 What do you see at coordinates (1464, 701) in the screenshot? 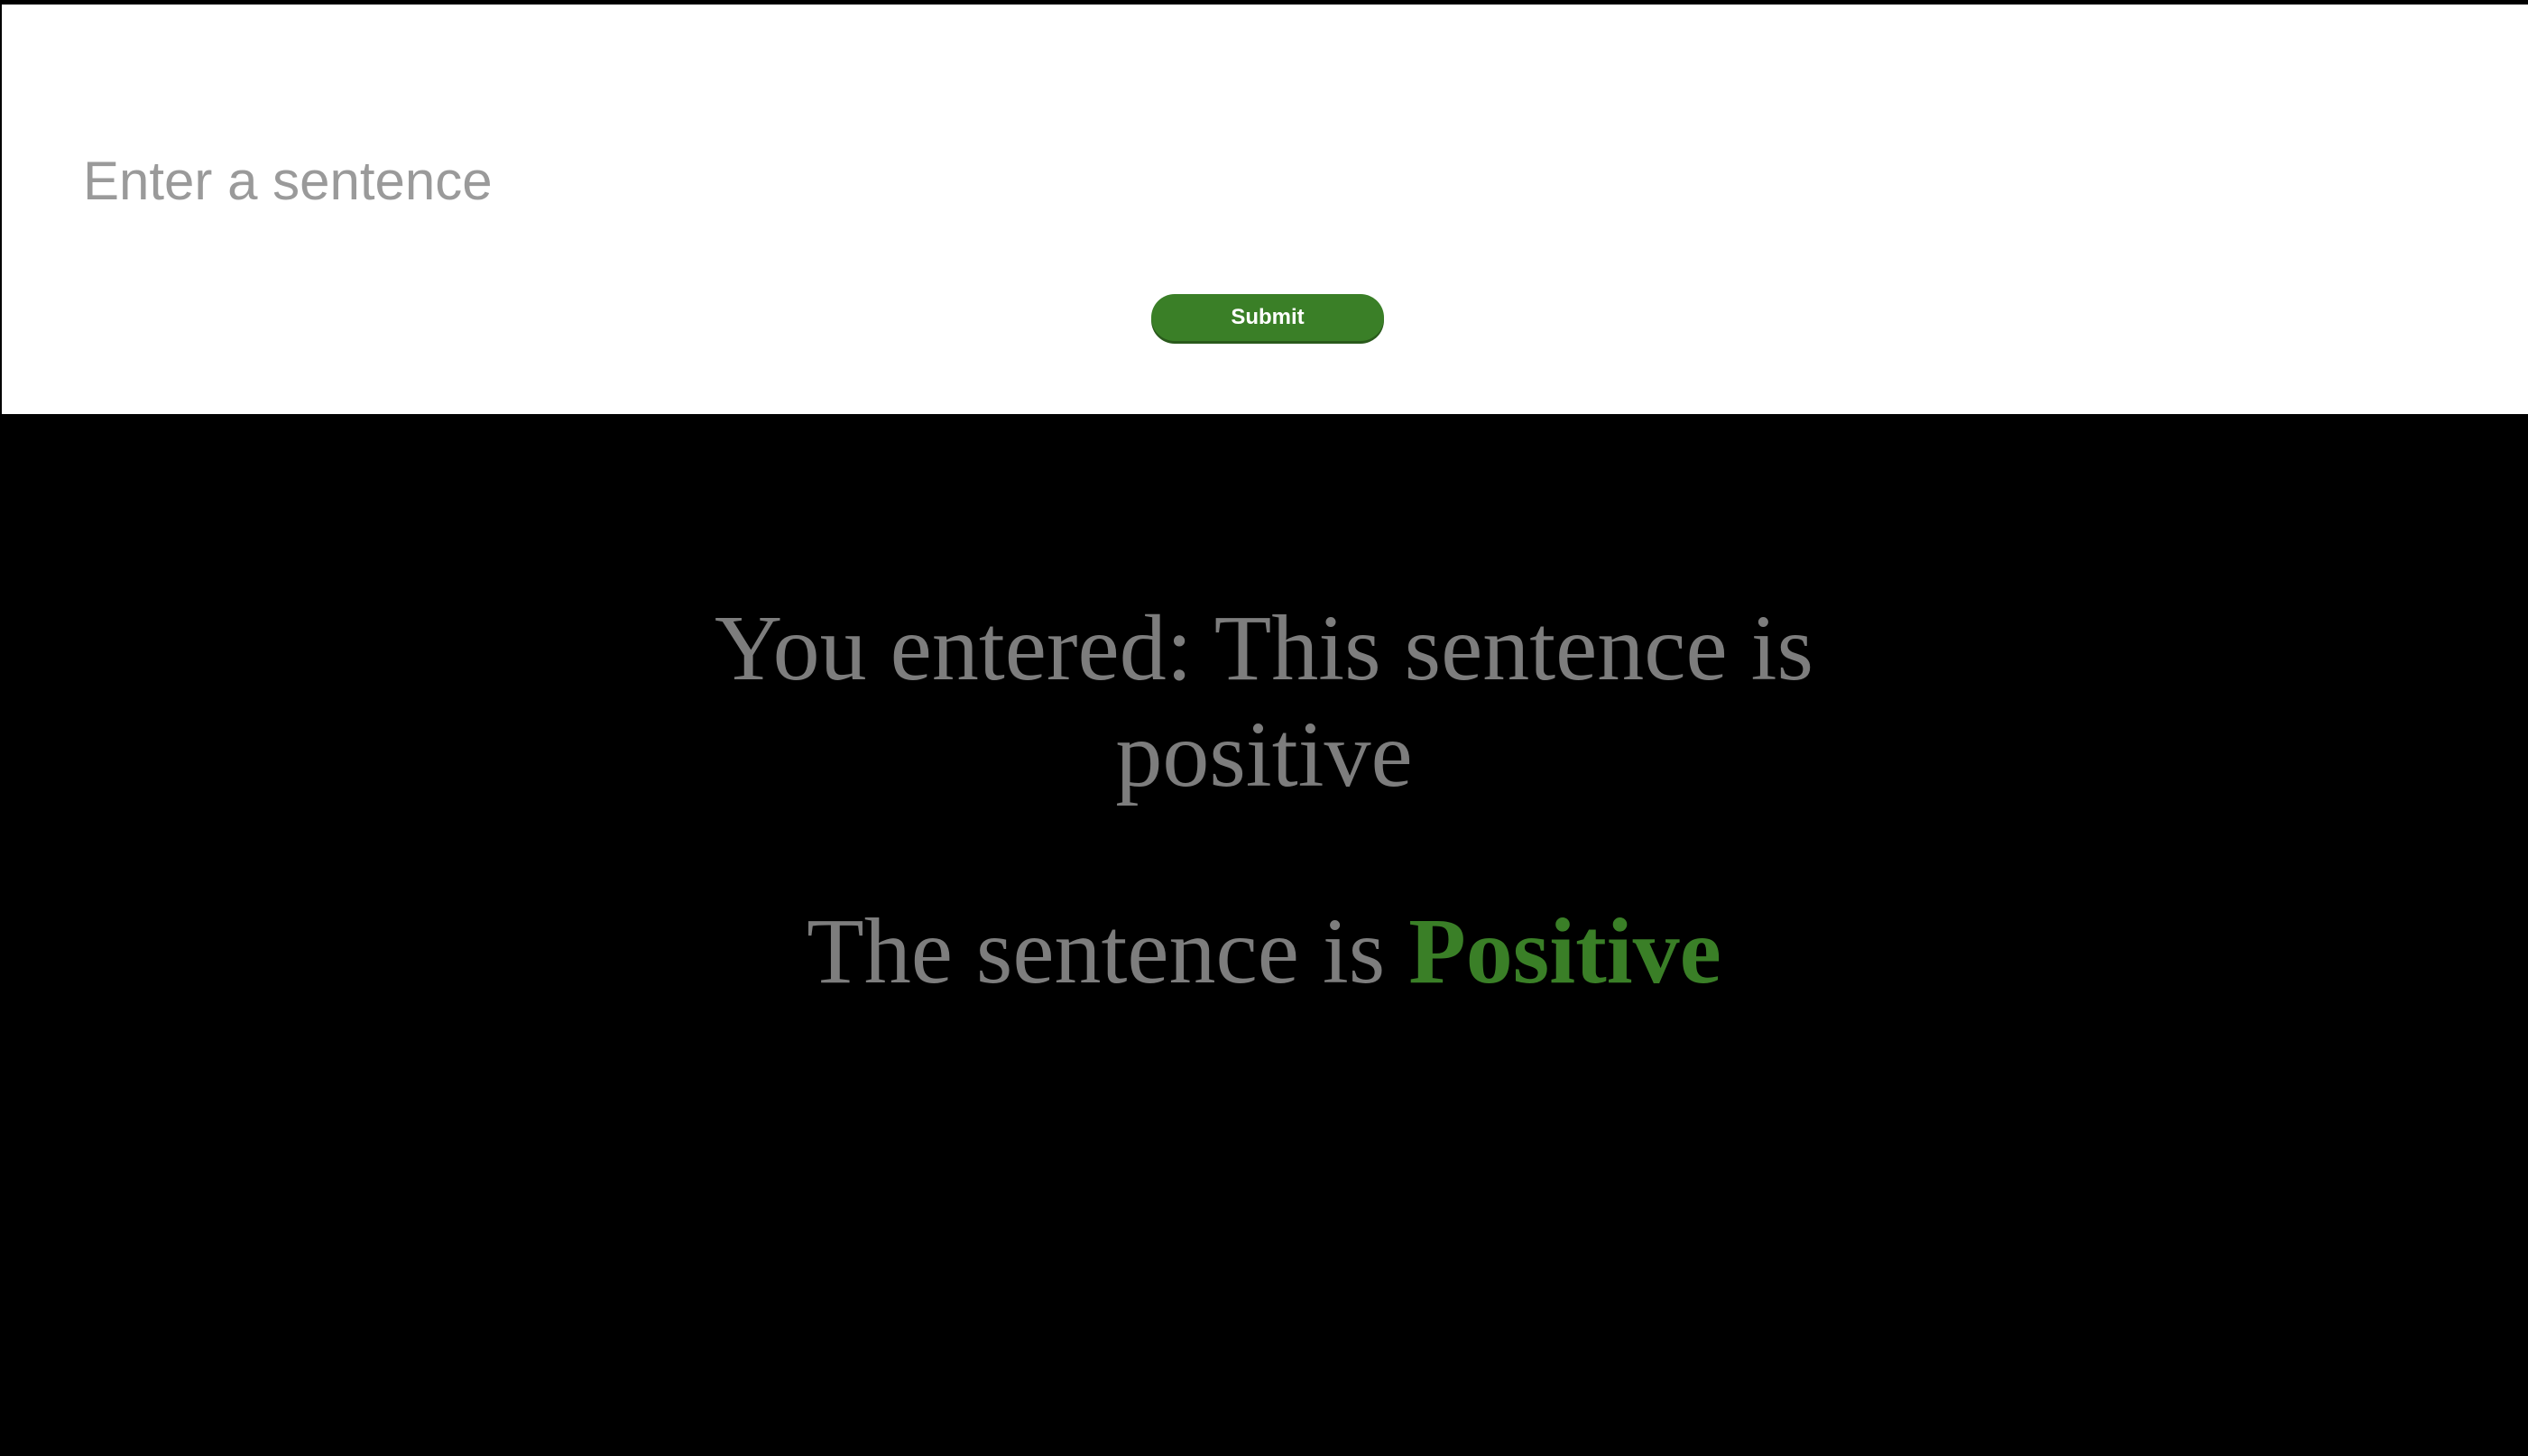
I see `entered-text: This sentence is positive` at bounding box center [1464, 701].